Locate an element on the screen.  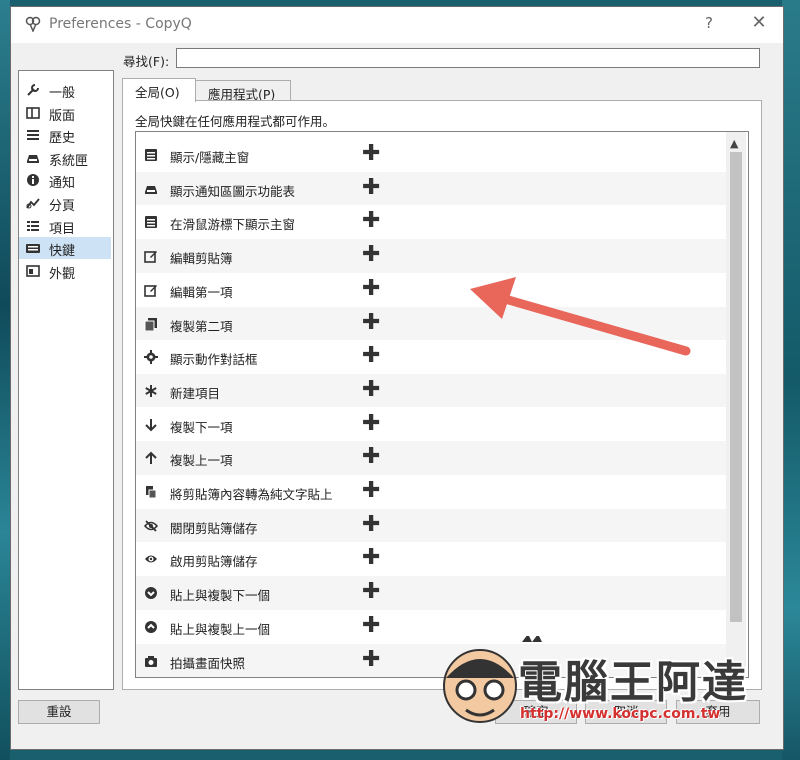
shortcut-label: 貼上與複製下一個 is located at coordinates (220, 596).